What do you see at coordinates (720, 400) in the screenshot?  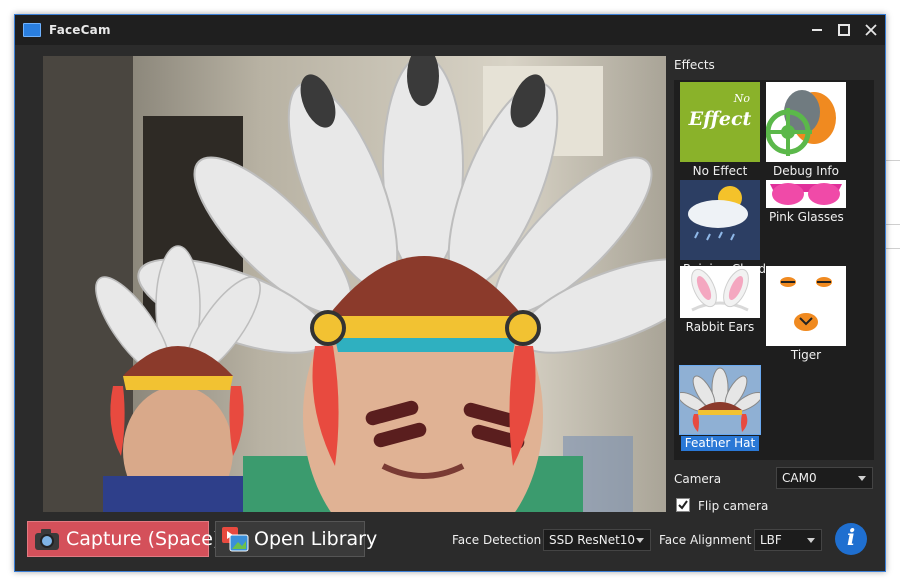 I see `feather-hat-icon` at bounding box center [720, 400].